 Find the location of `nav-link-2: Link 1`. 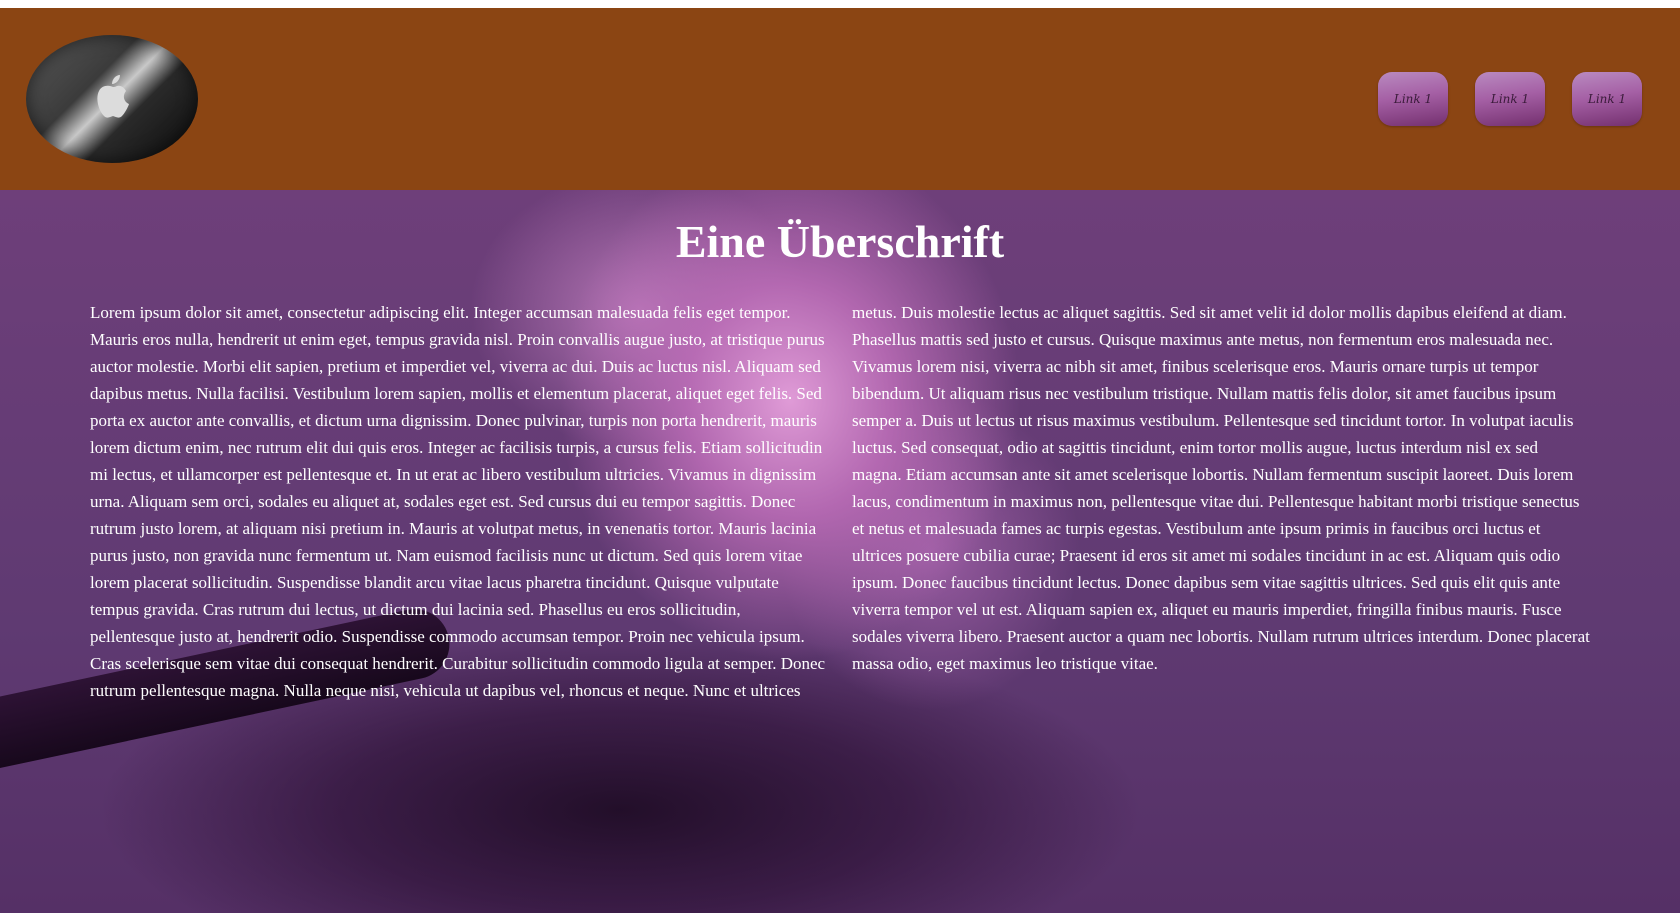

nav-link-2: Link 1 is located at coordinates (1510, 99).